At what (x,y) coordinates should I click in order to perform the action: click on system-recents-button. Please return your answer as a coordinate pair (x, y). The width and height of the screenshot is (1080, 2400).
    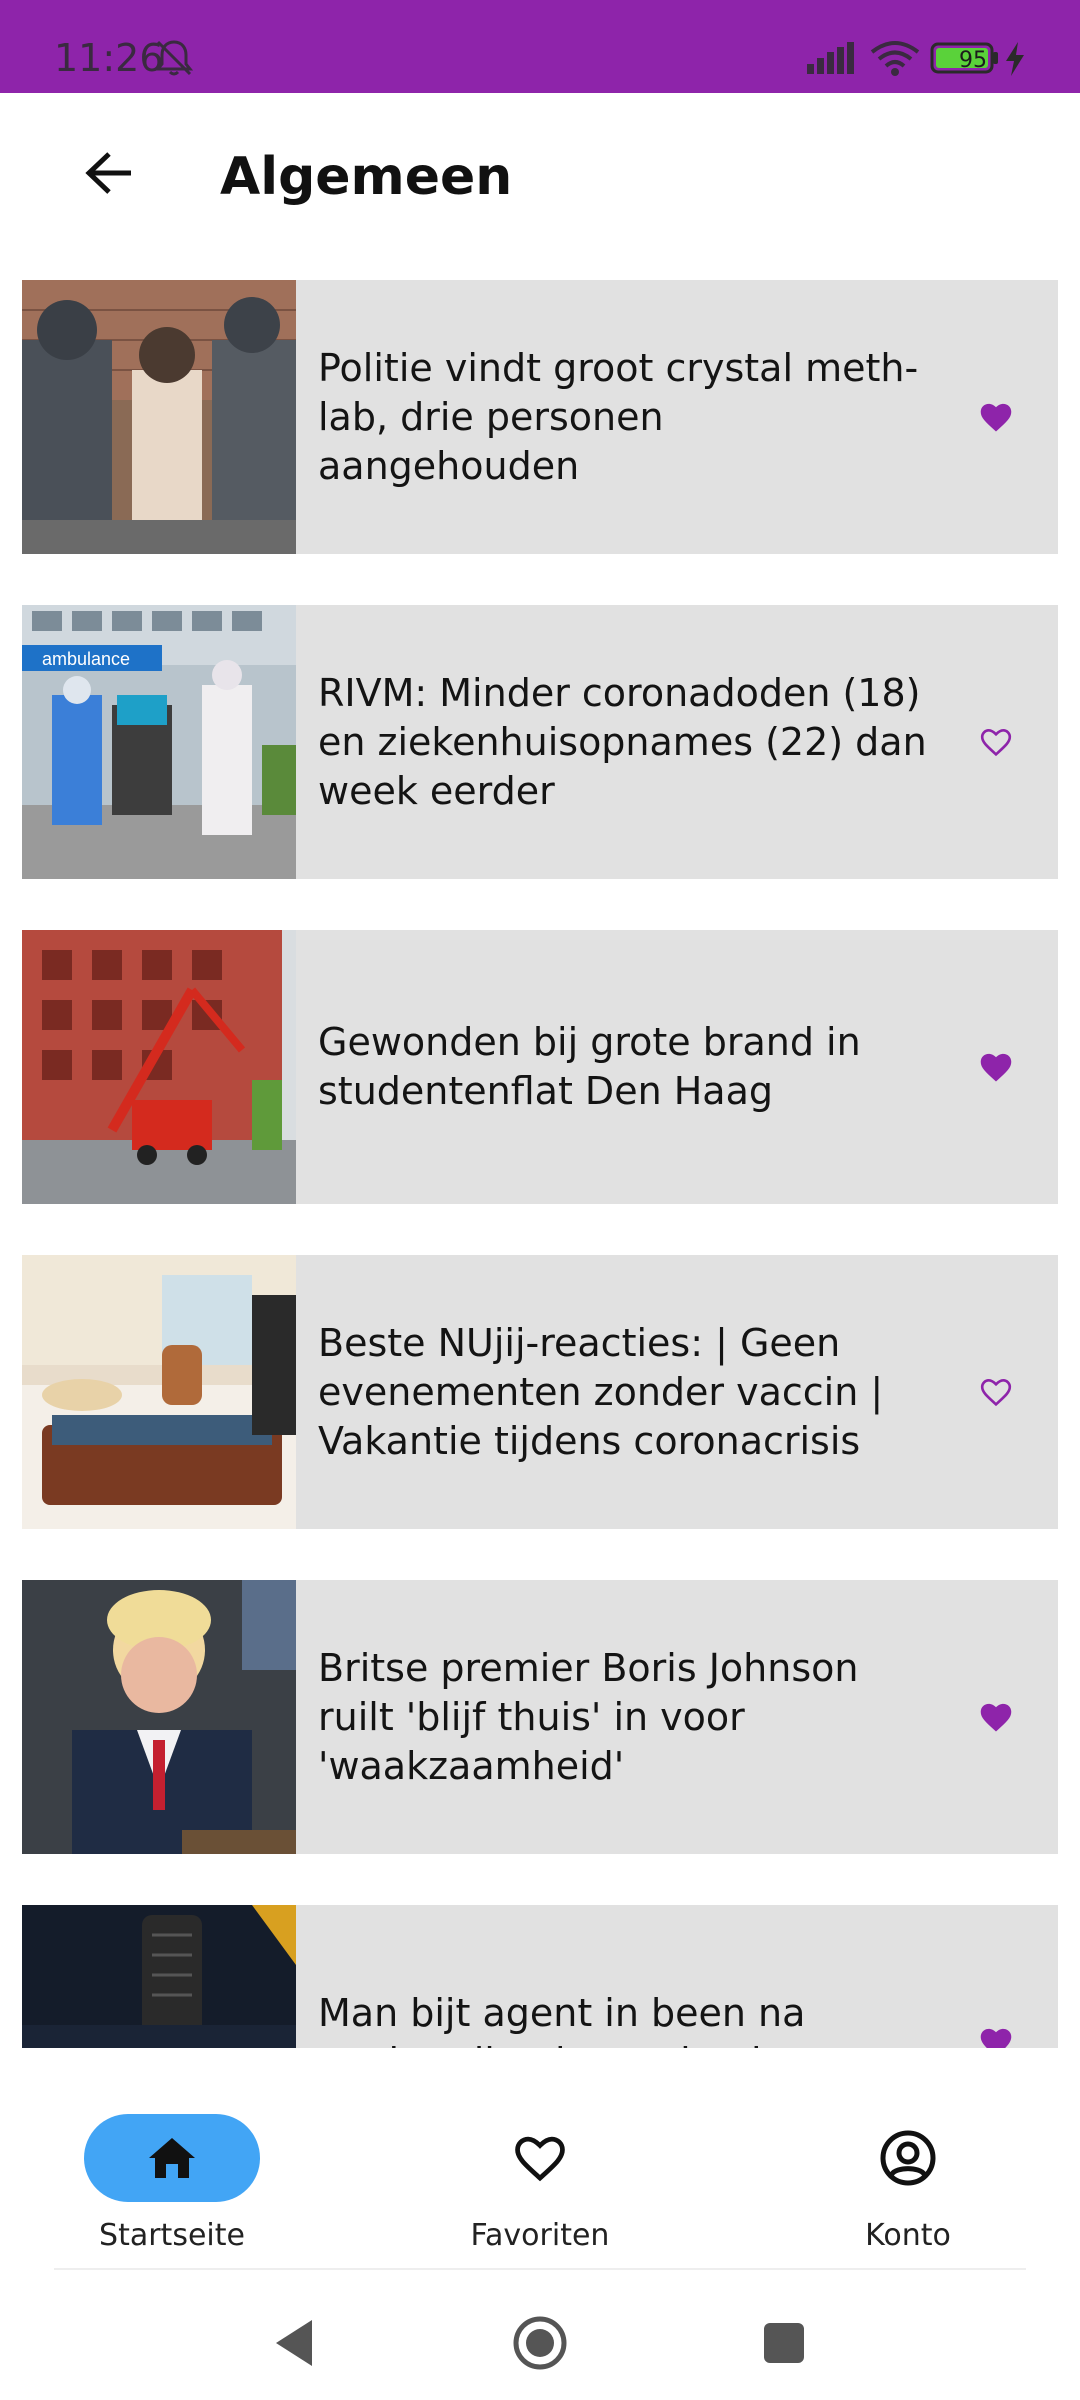
    Looking at the image, I should click on (784, 2343).